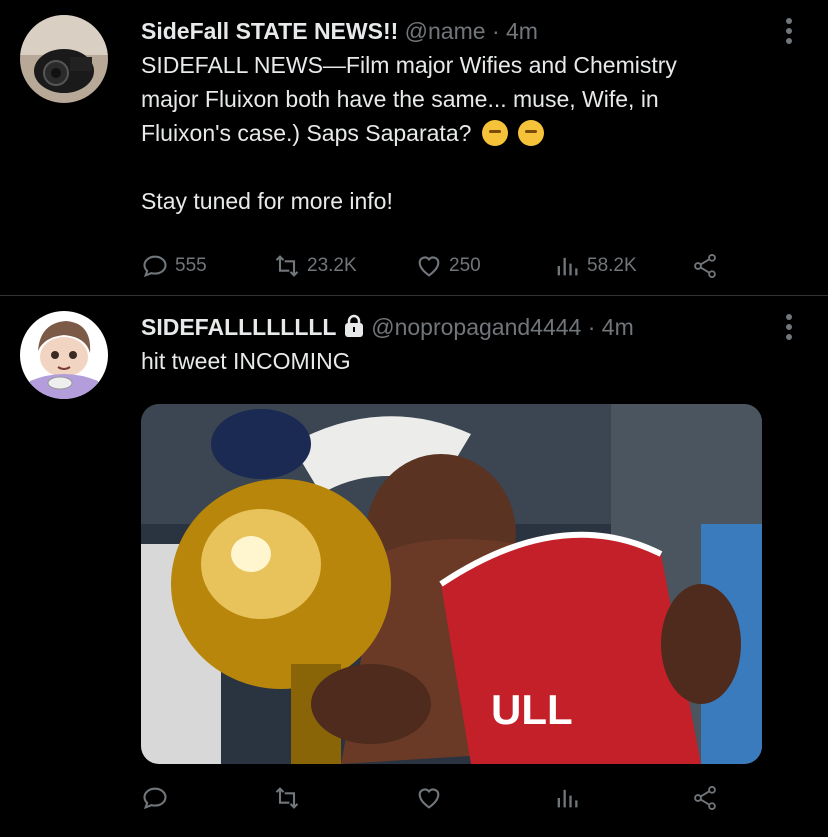  Describe the element at coordinates (64, 59) in the screenshot. I see `avatar-camera` at that location.